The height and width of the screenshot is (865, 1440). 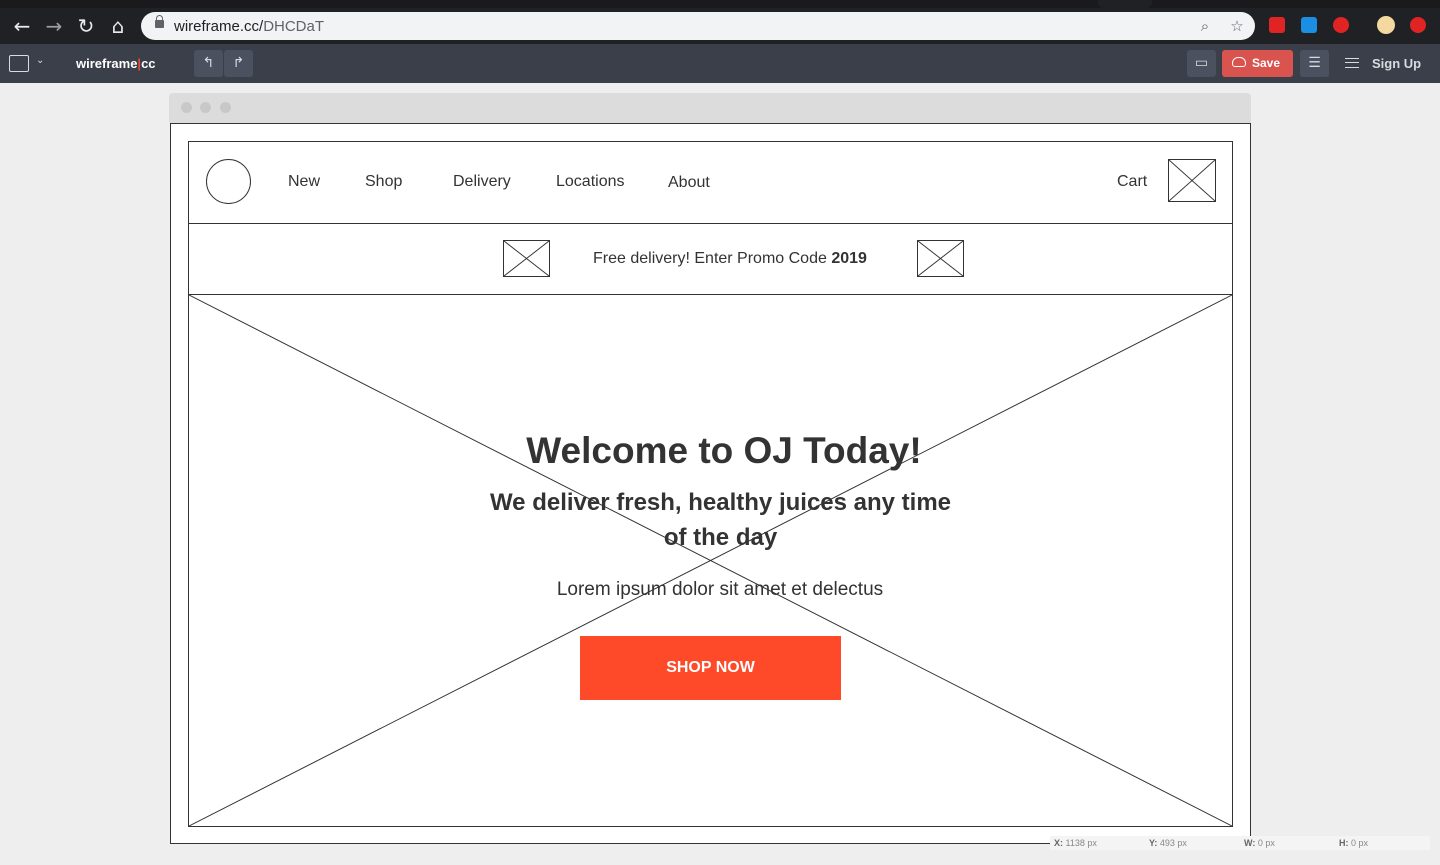 I want to click on undo-icon: ↰, so click(x=208, y=63).